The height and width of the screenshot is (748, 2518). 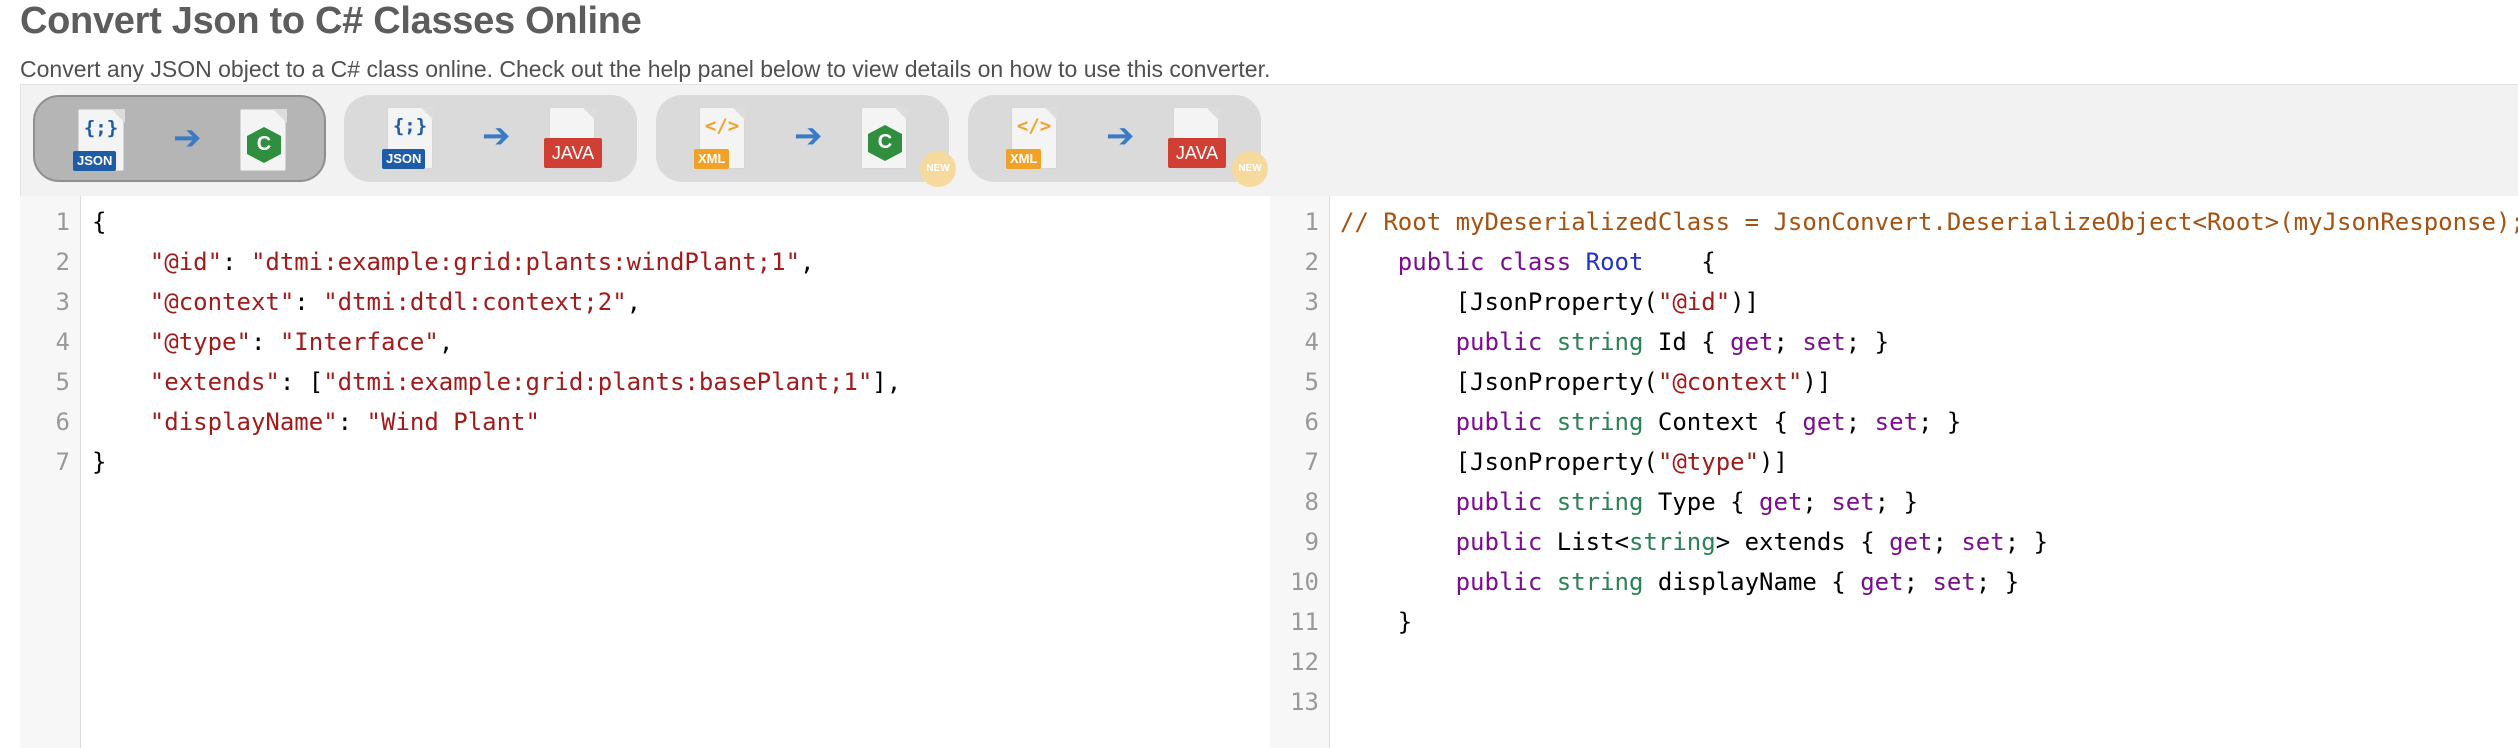 What do you see at coordinates (525, 262) in the screenshot?
I see `code-token: "dtmi:example:grid:plants:windPlant;1"` at bounding box center [525, 262].